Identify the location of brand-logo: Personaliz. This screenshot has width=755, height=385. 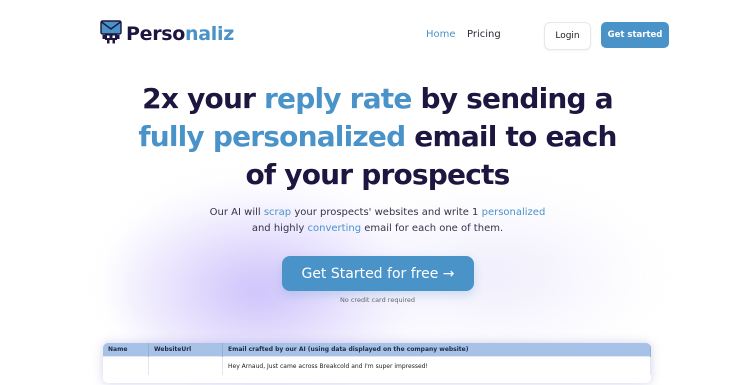
(167, 34).